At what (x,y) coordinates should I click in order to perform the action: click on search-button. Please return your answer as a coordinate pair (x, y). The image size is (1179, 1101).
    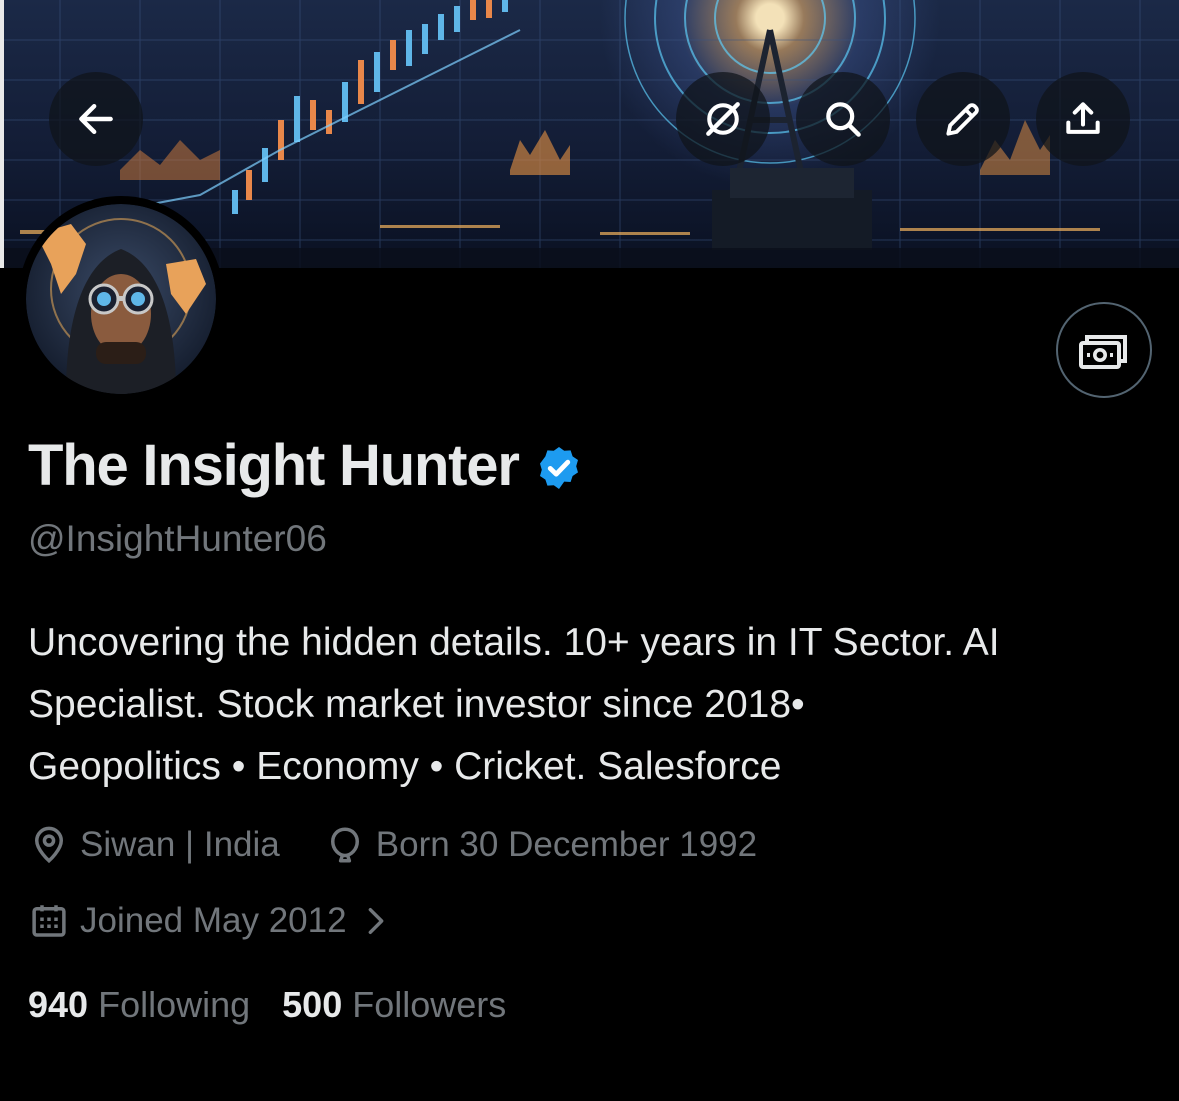
    Looking at the image, I should click on (843, 119).